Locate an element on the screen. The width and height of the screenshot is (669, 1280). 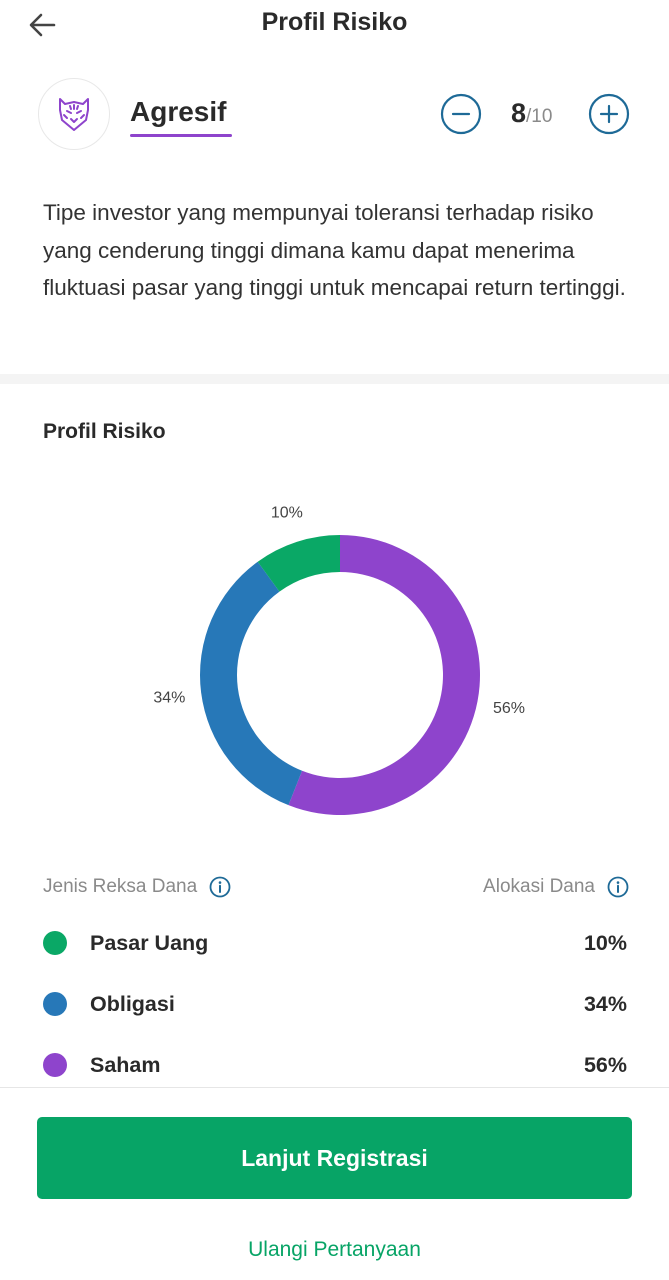
page-title: Profil Risiko is located at coordinates (334, 22).